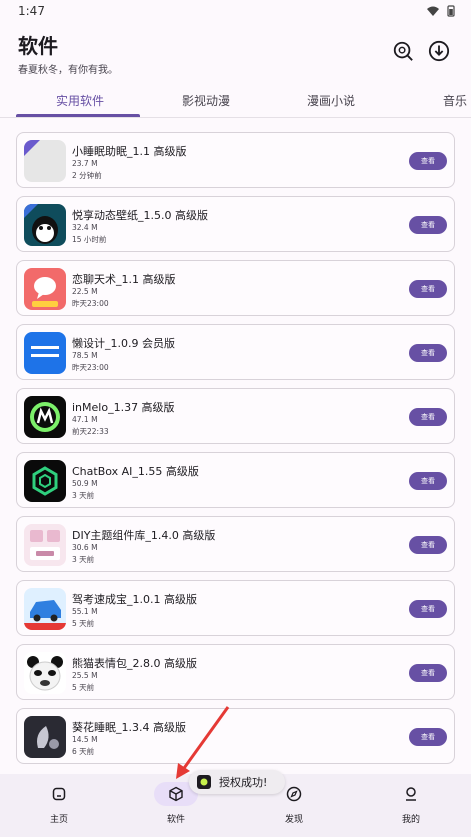  I want to click on download-icon, so click(439, 51).